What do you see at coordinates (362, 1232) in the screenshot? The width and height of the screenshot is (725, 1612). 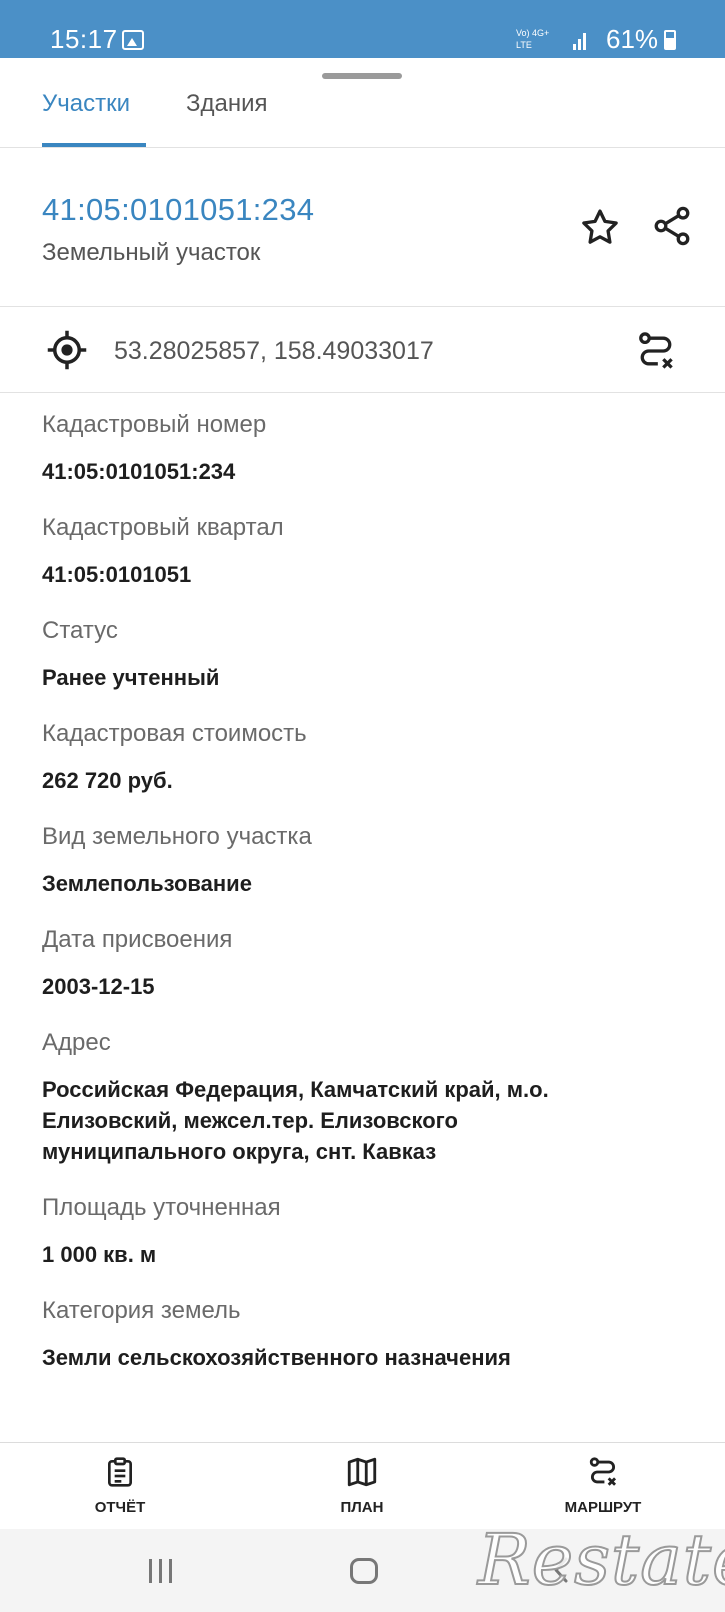 I see `field-area: Площадь уточненная 1 000 кв. м` at bounding box center [362, 1232].